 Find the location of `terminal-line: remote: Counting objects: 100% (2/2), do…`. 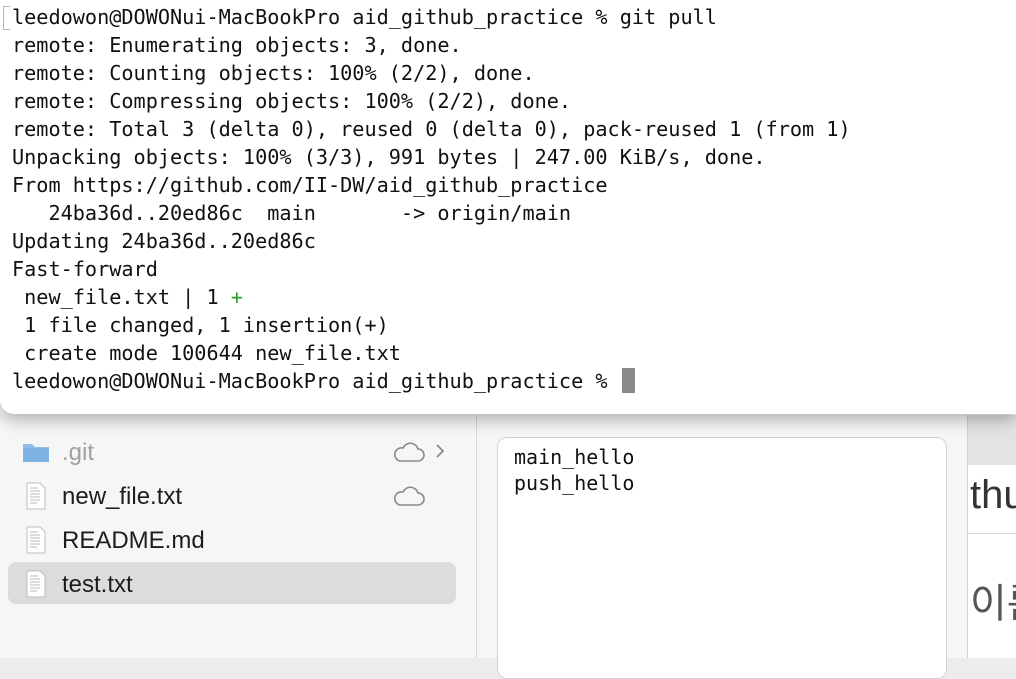

terminal-line: remote: Counting objects: 100% (2/2), do… is located at coordinates (273, 73).